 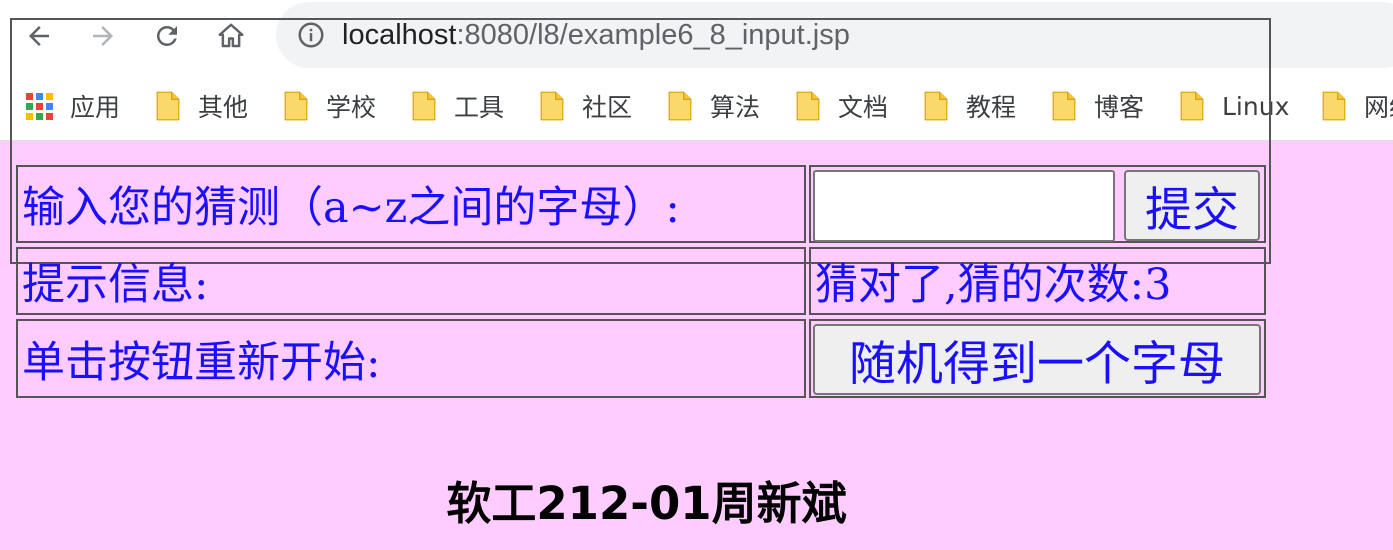 I want to click on hint-text: 猜对了,猜的次数:3, so click(x=993, y=285).